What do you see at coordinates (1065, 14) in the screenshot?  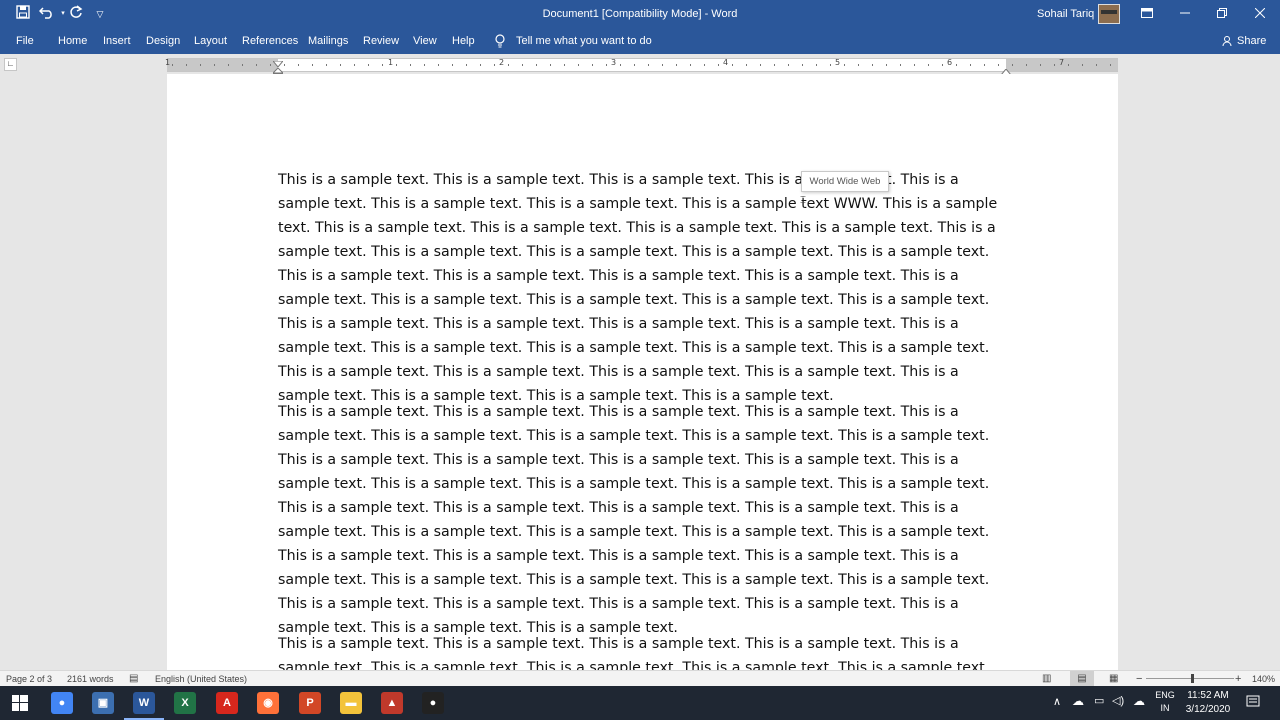 I see `user-name: Sohail Tariq` at bounding box center [1065, 14].